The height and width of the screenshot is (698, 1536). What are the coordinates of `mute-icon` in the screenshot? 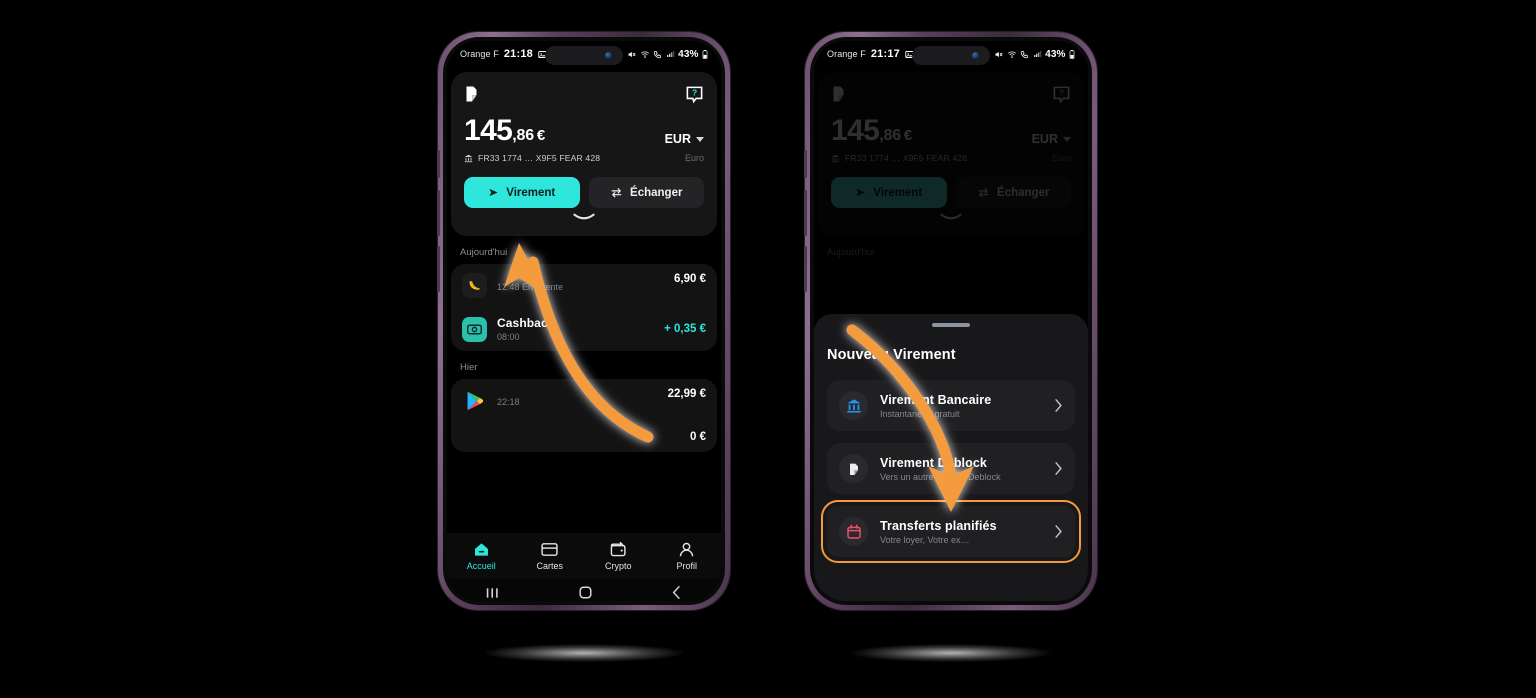 It's located at (632, 54).